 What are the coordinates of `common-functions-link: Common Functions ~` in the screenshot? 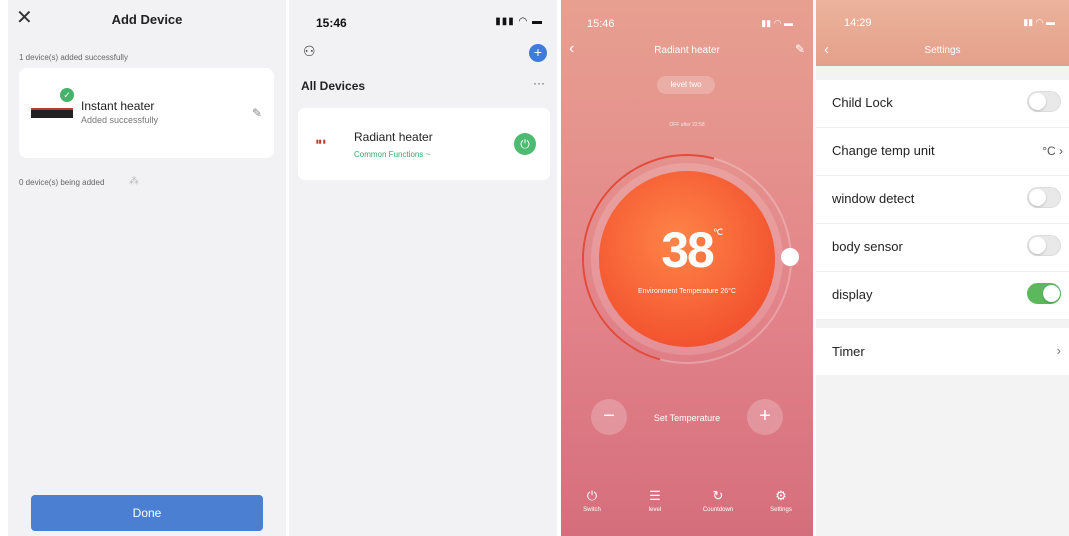 It's located at (392, 154).